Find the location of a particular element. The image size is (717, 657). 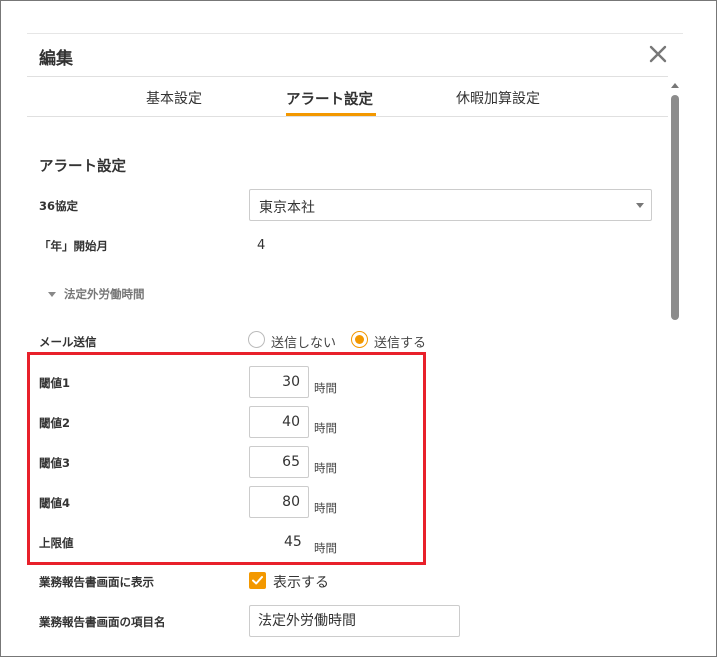

overtime-collapse-toggle: 法定外労働時間 is located at coordinates (96, 294).